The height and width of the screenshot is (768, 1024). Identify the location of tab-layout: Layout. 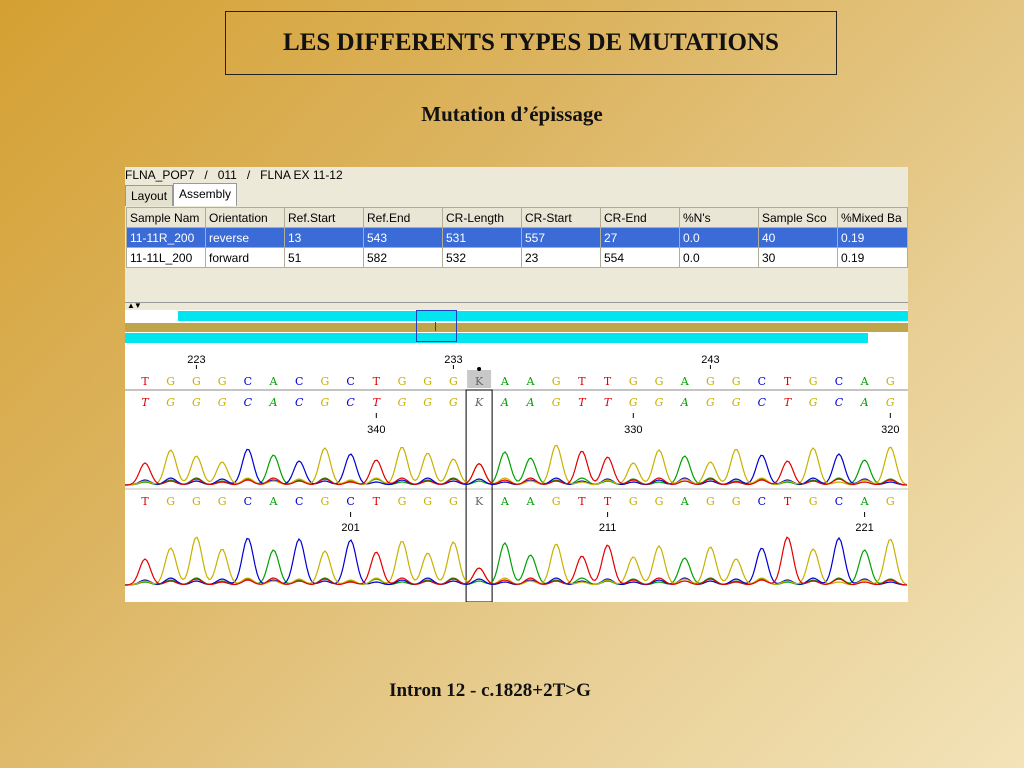
(149, 195).